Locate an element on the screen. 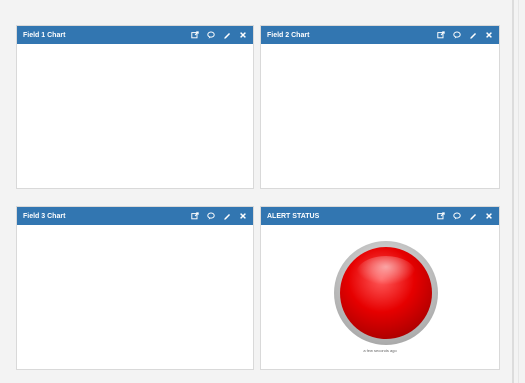  panel-title: Field 2 Chart is located at coordinates (288, 35).